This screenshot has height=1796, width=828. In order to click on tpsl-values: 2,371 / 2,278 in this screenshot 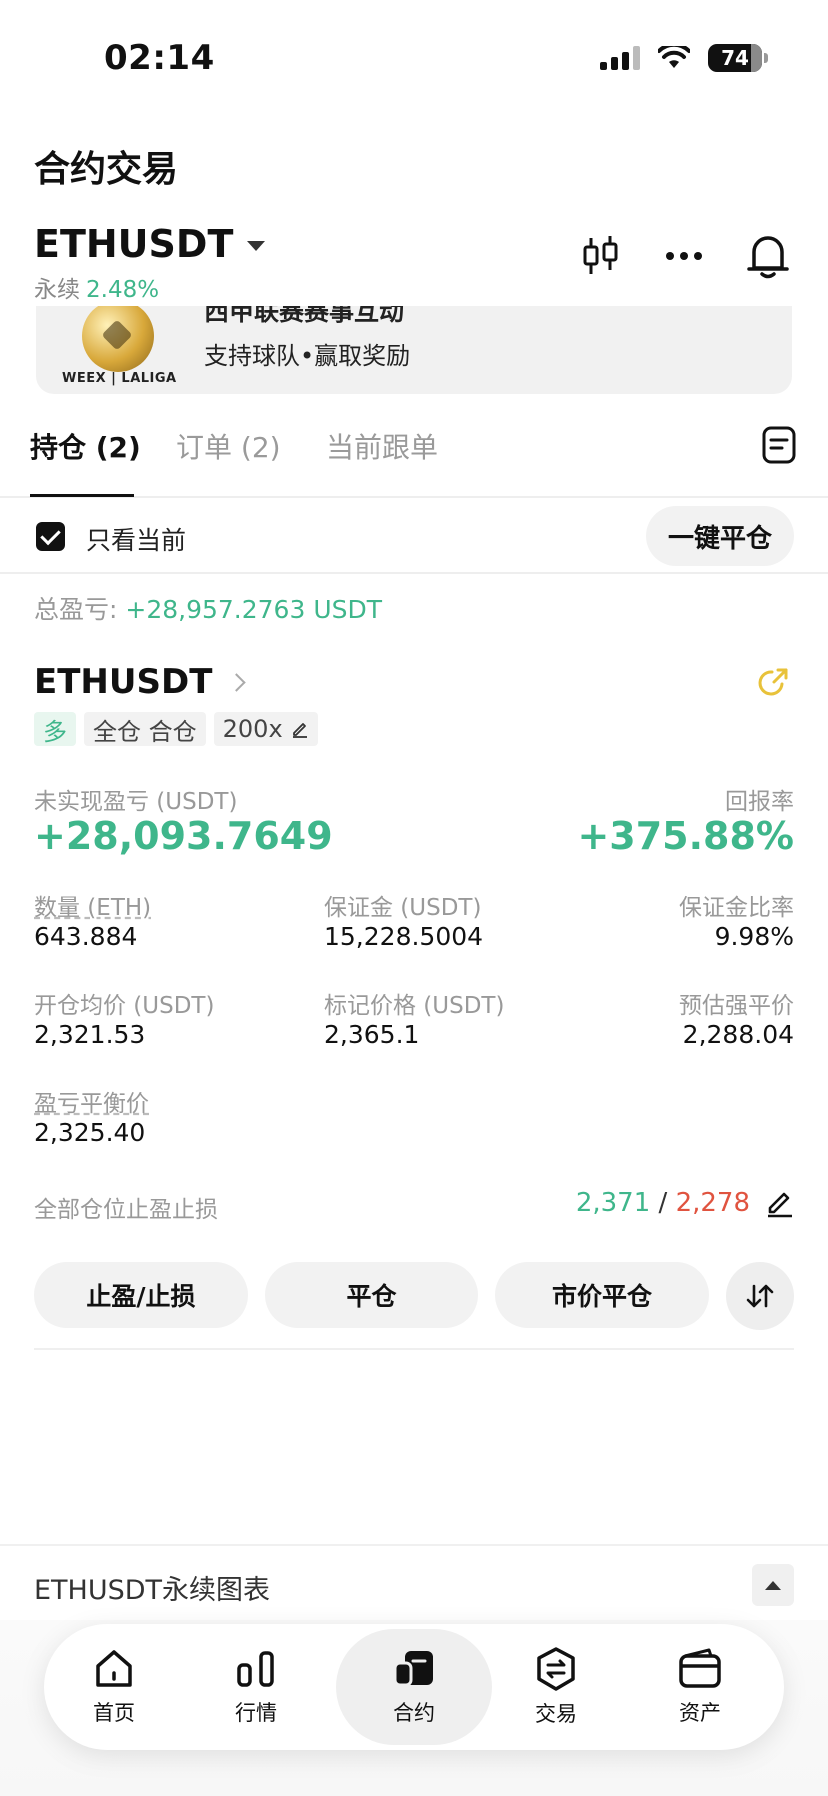, I will do `click(663, 1203)`.